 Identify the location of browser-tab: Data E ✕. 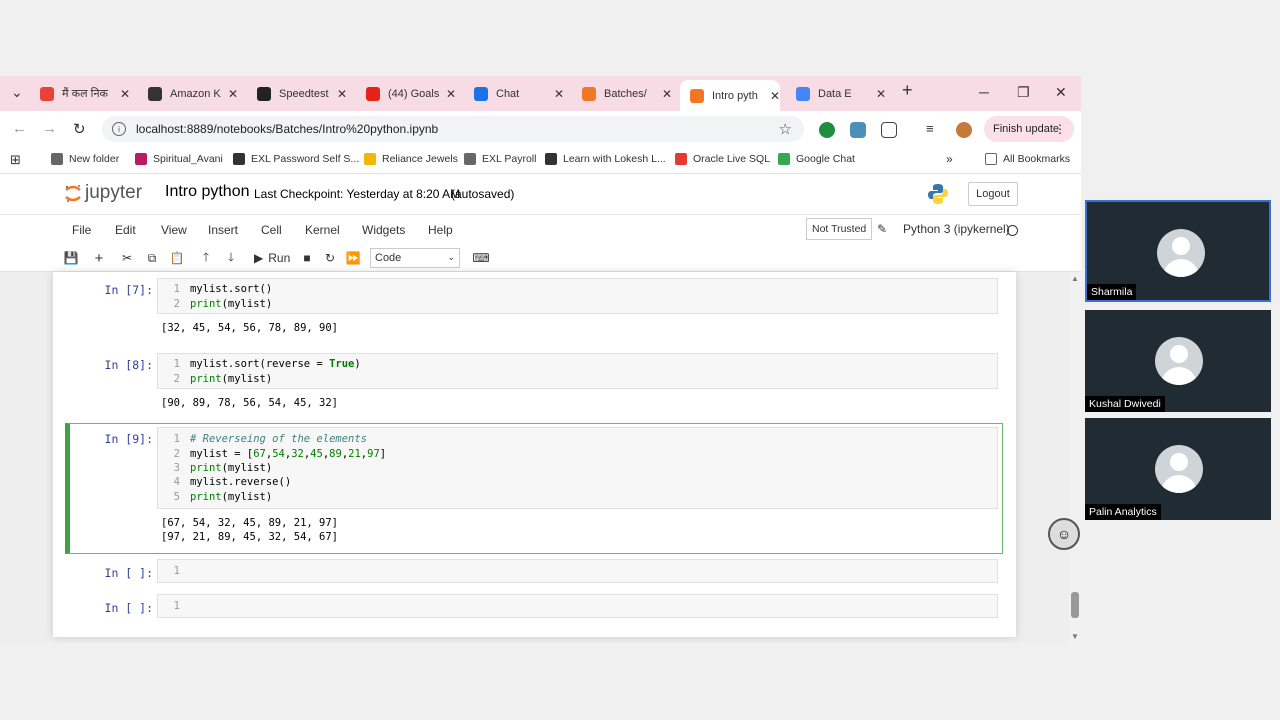
(841, 93).